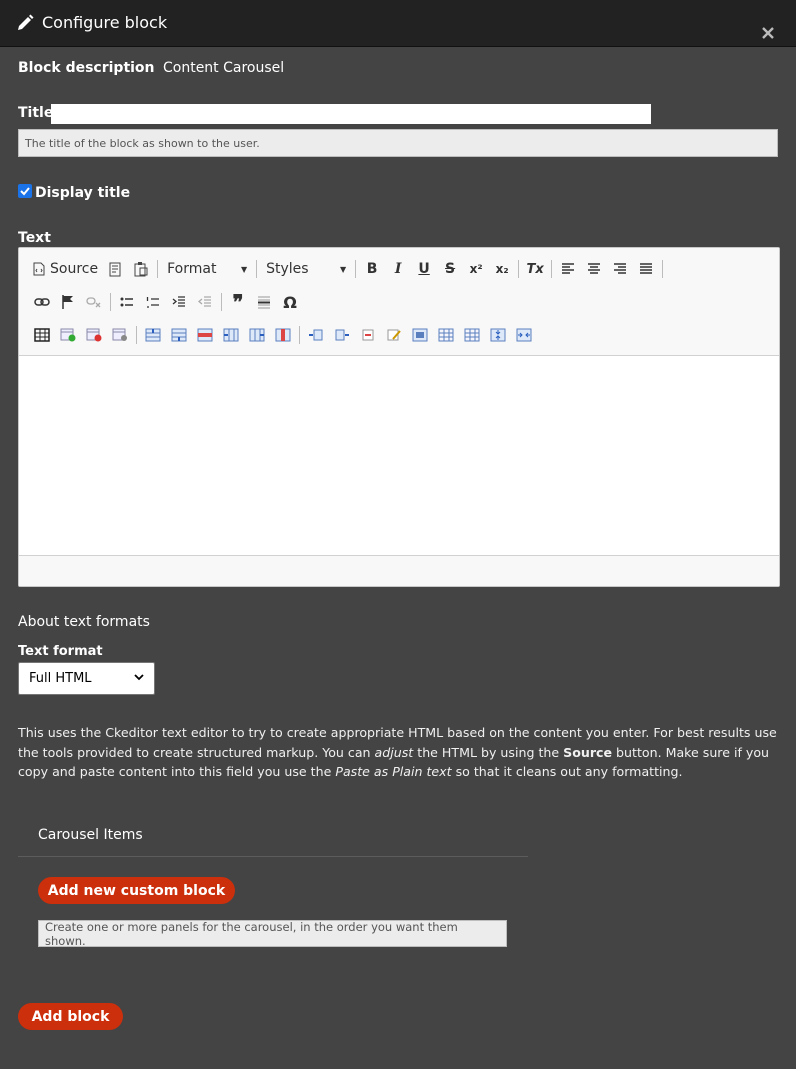 This screenshot has width=796, height=1069. I want to click on unlink-button, so click(94, 302).